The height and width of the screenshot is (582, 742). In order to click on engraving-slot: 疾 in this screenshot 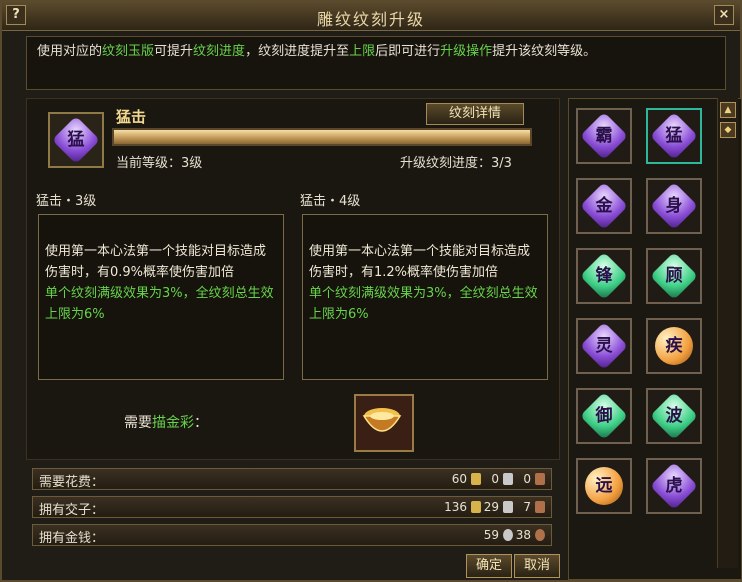, I will do `click(674, 346)`.